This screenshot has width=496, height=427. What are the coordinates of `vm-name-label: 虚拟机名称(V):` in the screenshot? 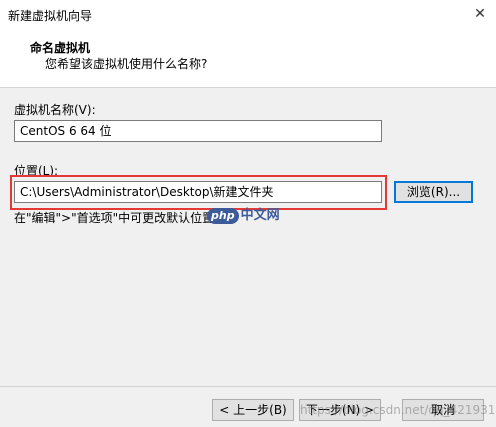 It's located at (55, 110).